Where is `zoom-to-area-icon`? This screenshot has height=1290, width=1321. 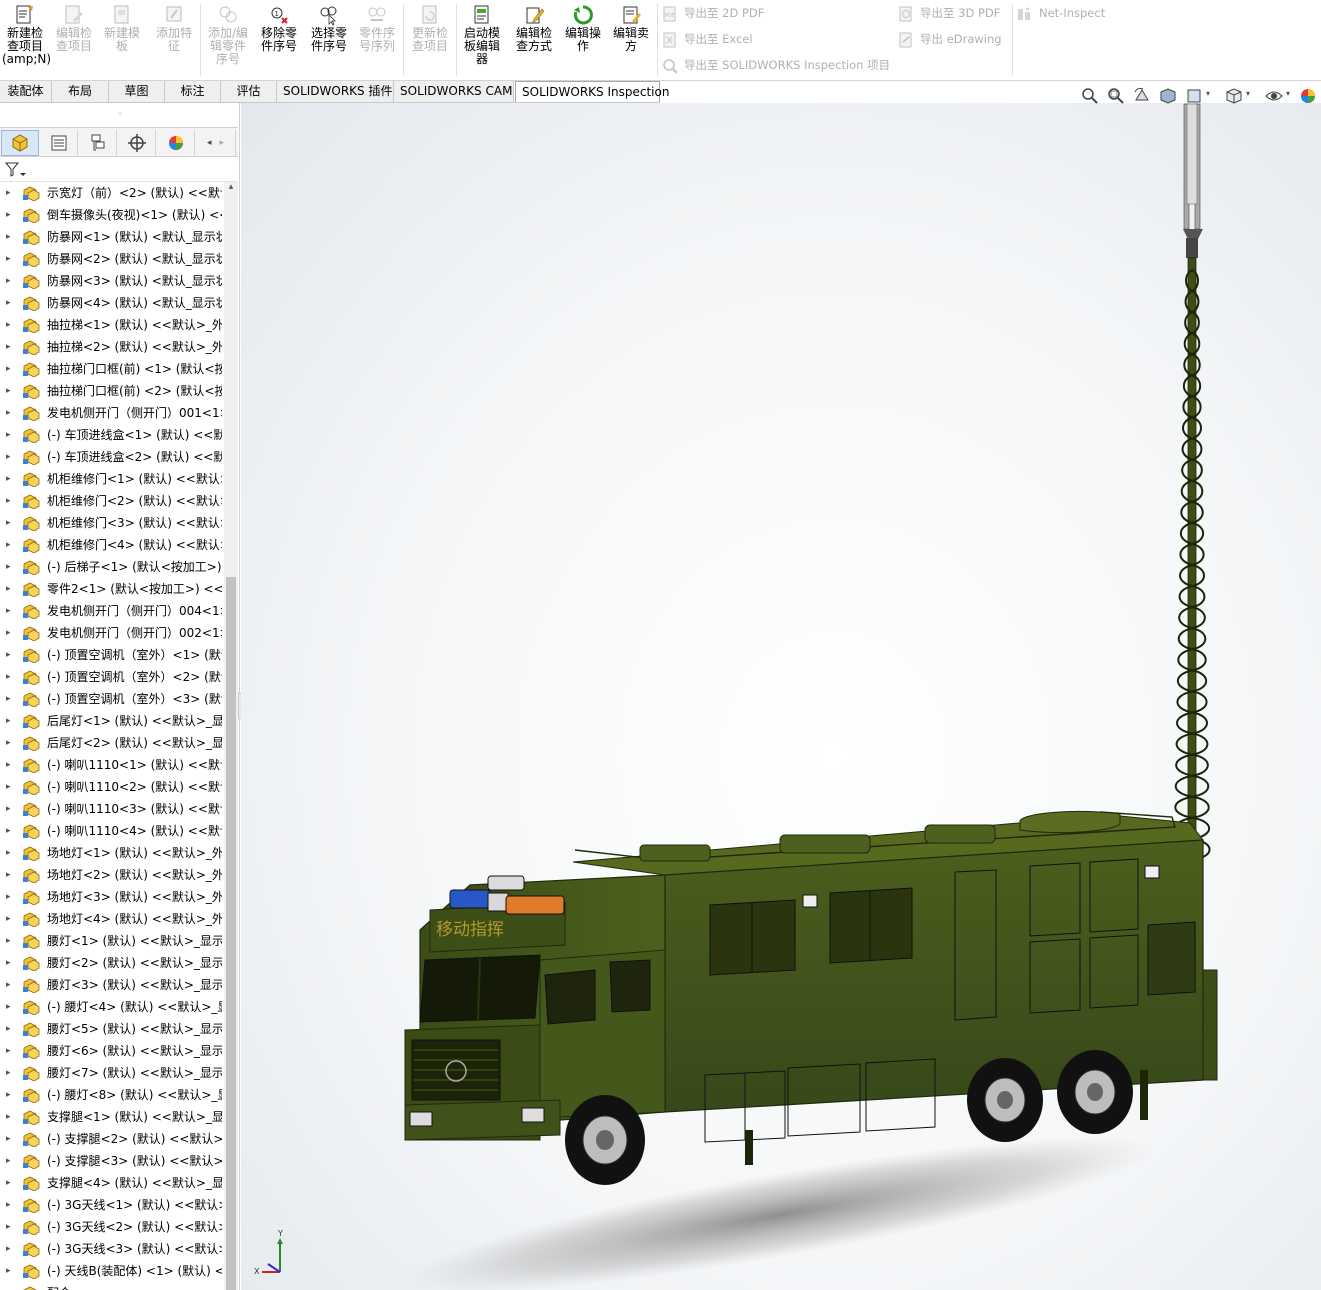
zoom-to-area-icon is located at coordinates (1116, 96).